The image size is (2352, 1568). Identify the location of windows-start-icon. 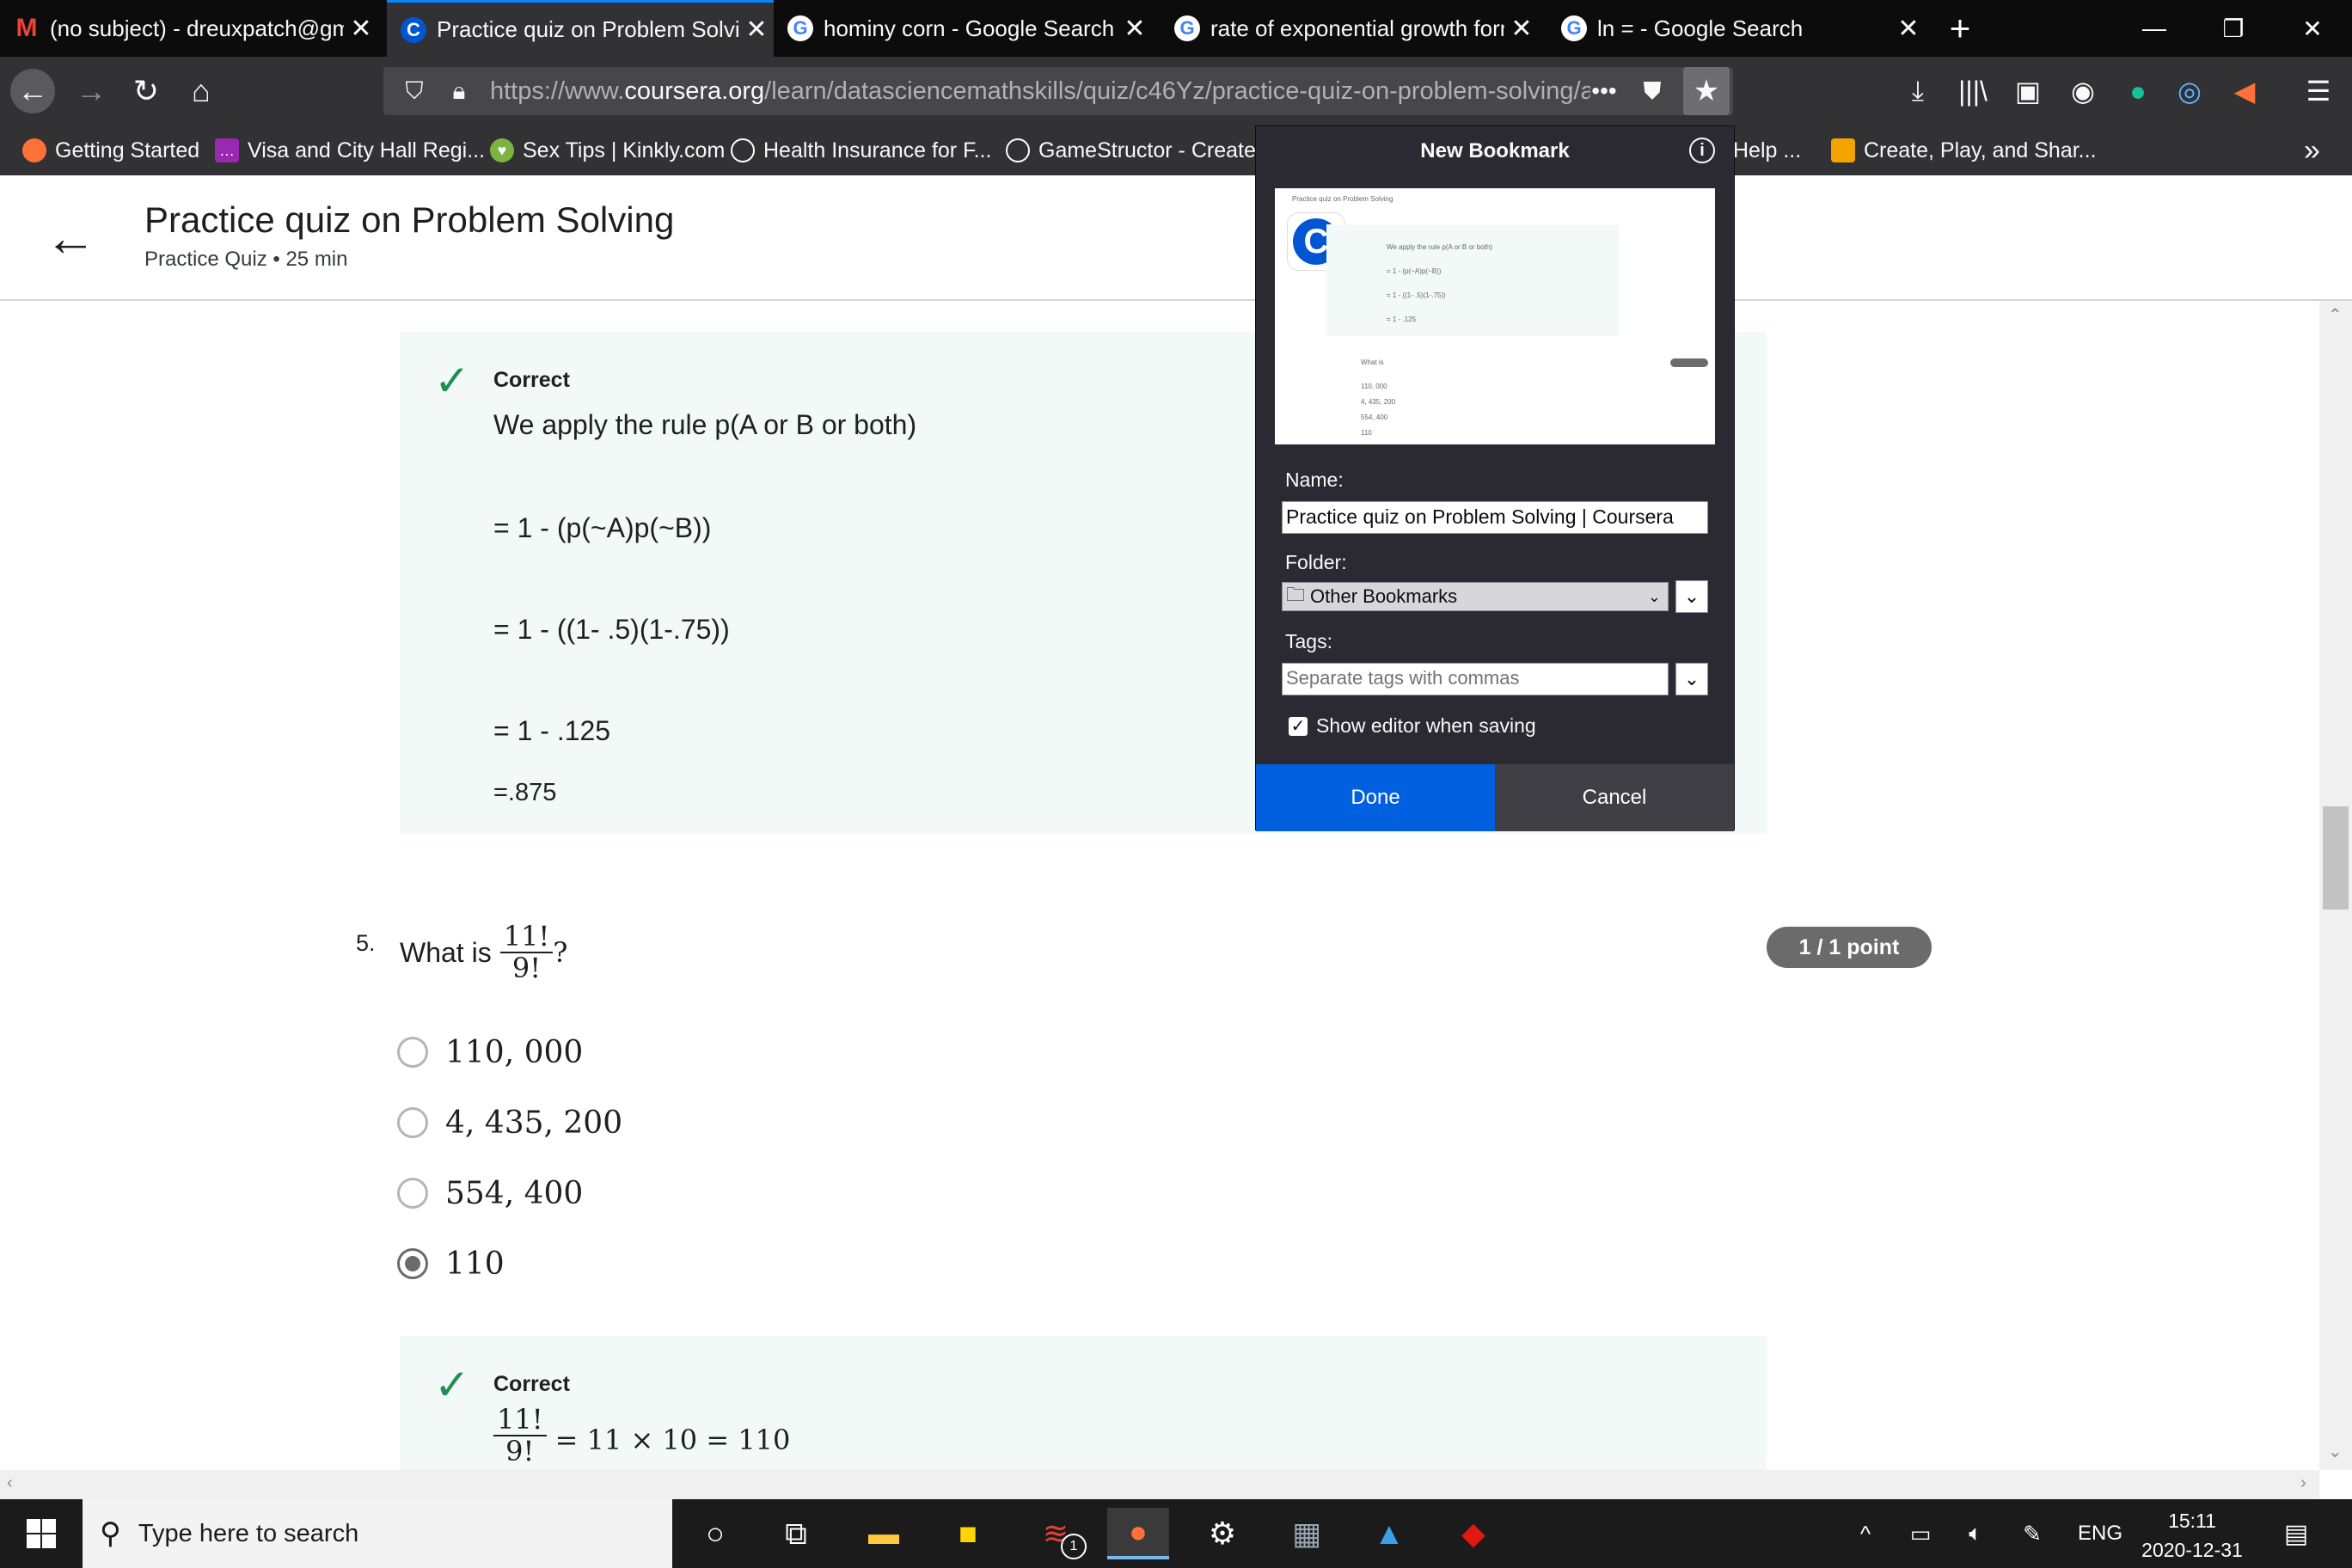
(41, 1533).